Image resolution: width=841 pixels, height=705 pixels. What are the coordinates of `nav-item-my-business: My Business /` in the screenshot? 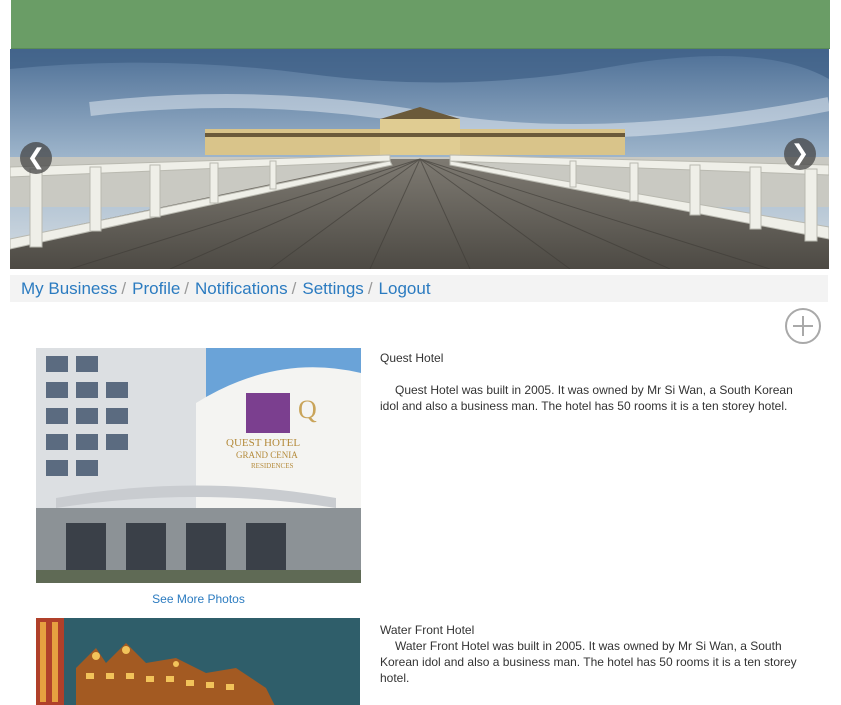 It's located at (76, 289).